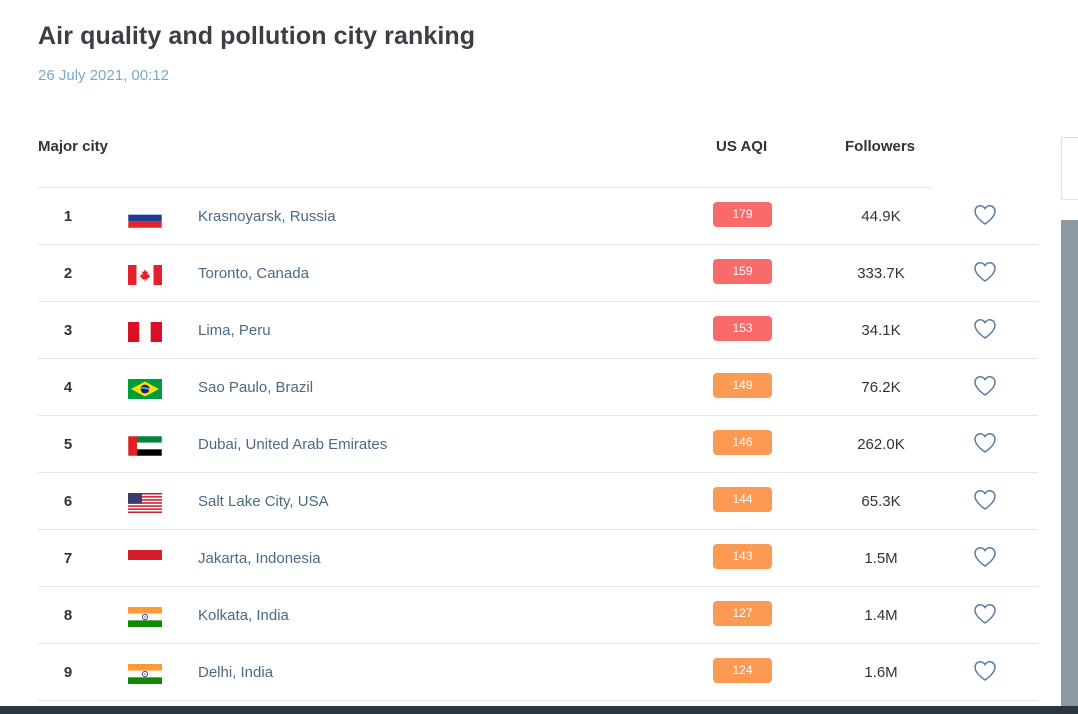 The height and width of the screenshot is (714, 1078). I want to click on table-row: 4 Sao Paulo, Brazil 149 76.2K, so click(538, 387).